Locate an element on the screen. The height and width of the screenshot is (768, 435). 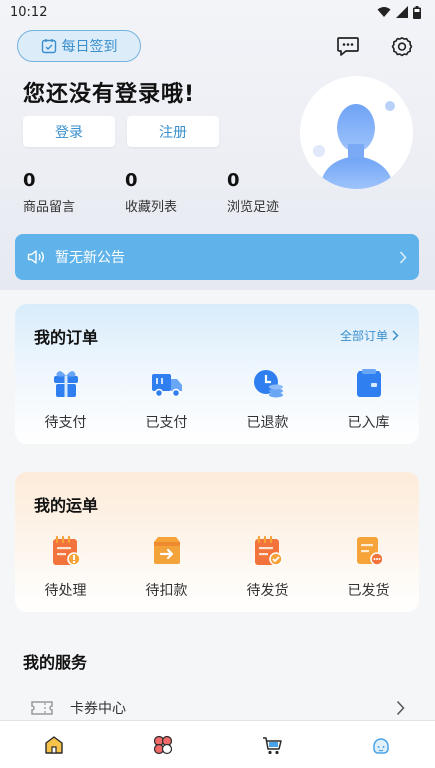
service-row-label: 卡券中心 is located at coordinates (98, 709).